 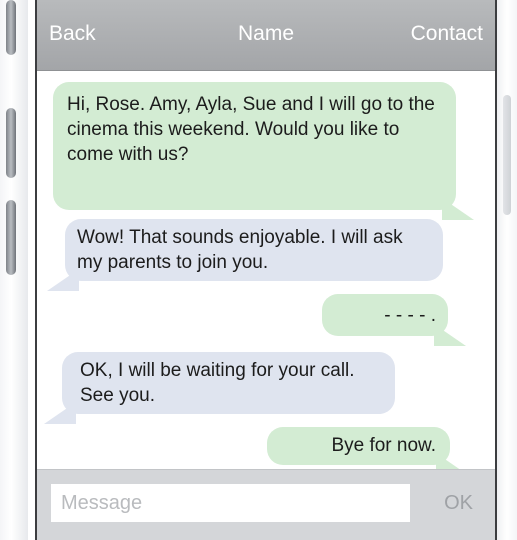 What do you see at coordinates (230, 503) in the screenshot?
I see `message-input` at bounding box center [230, 503].